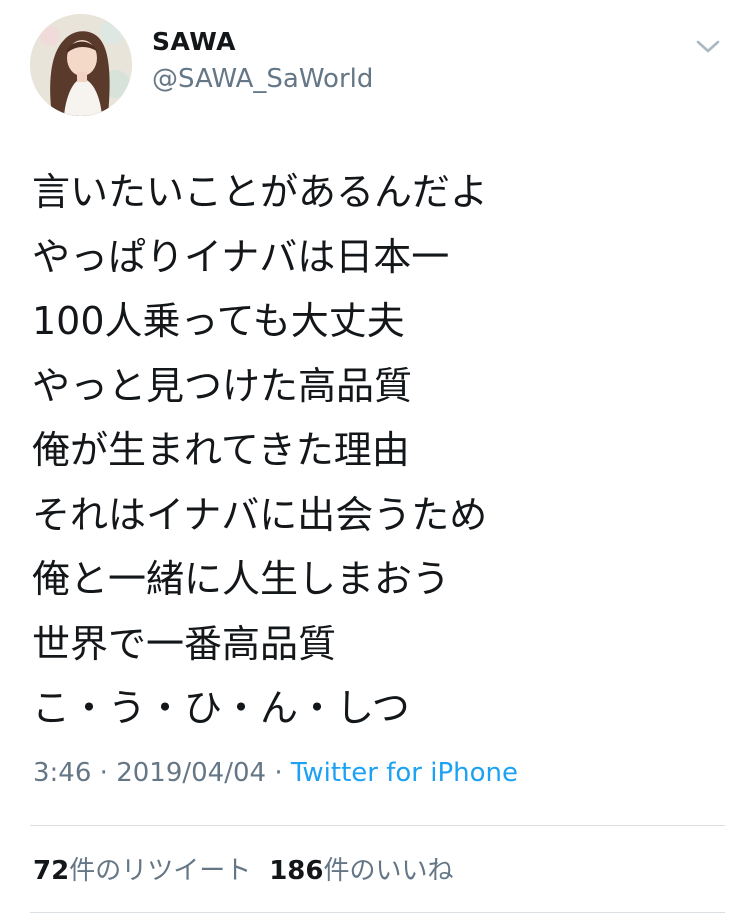  What do you see at coordinates (388, 871) in the screenshot?
I see `likes-label: 件のいいね` at bounding box center [388, 871].